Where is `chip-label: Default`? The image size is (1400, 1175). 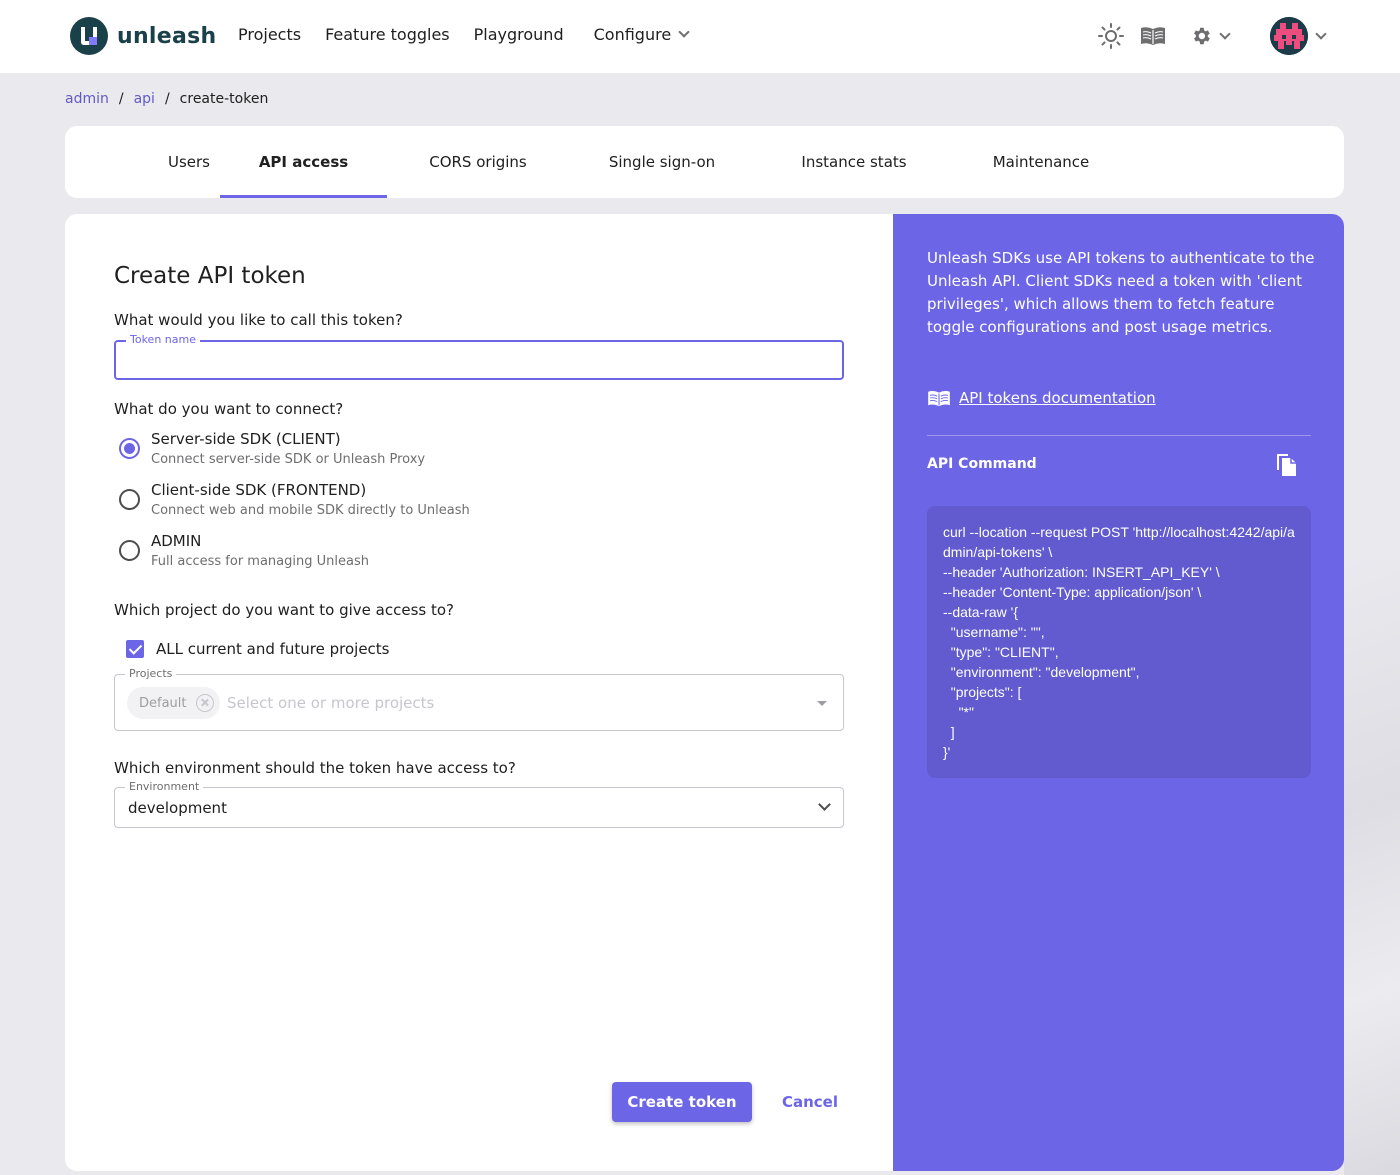
chip-label: Default is located at coordinates (163, 703).